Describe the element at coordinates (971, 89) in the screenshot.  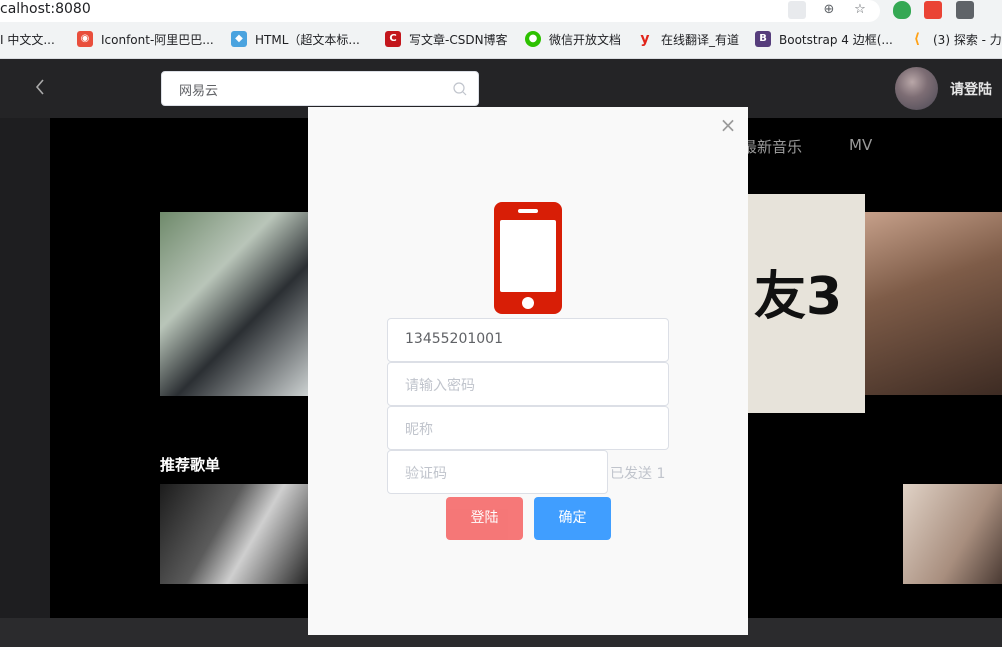
I see `login-link: 请登陆` at that location.